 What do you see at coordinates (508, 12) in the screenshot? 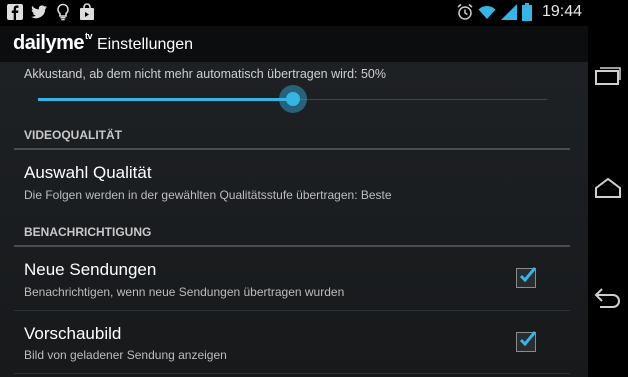
I see `signal-icon` at bounding box center [508, 12].